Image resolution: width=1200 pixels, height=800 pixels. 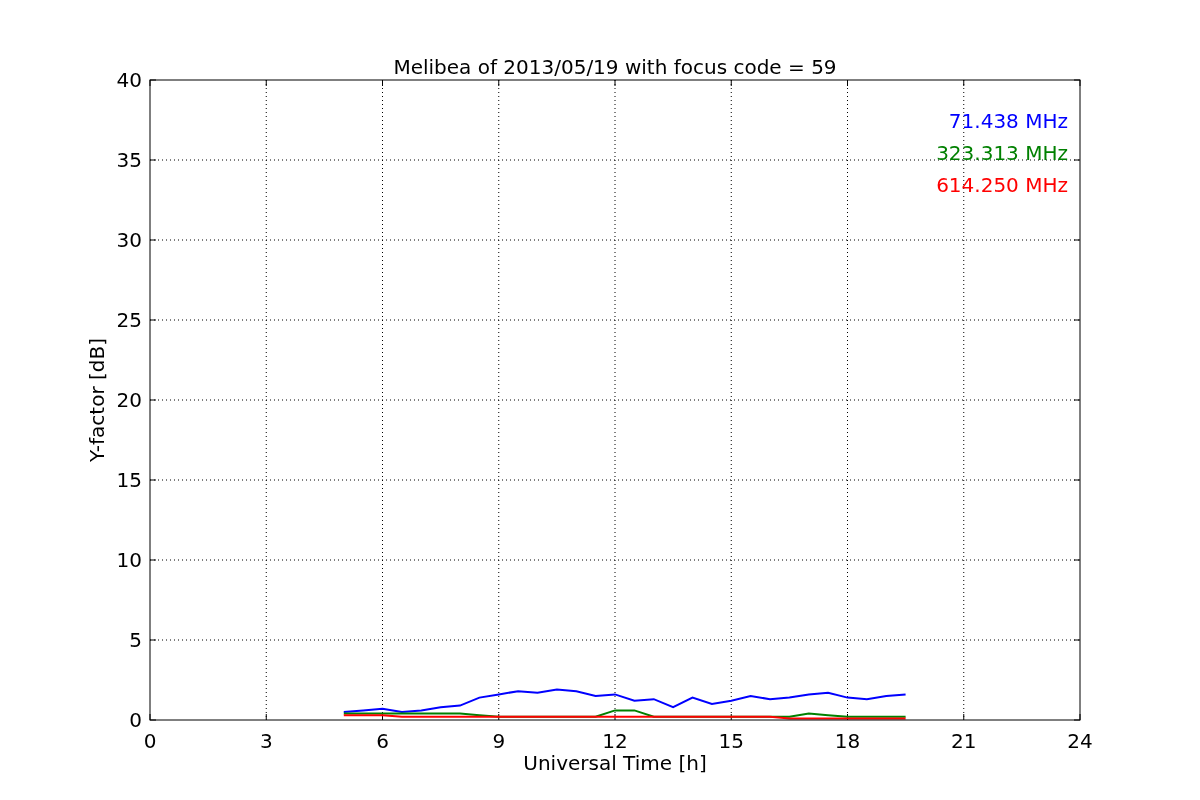 I want to click on legend-label: 614.250 MHz, so click(x=1002, y=185).